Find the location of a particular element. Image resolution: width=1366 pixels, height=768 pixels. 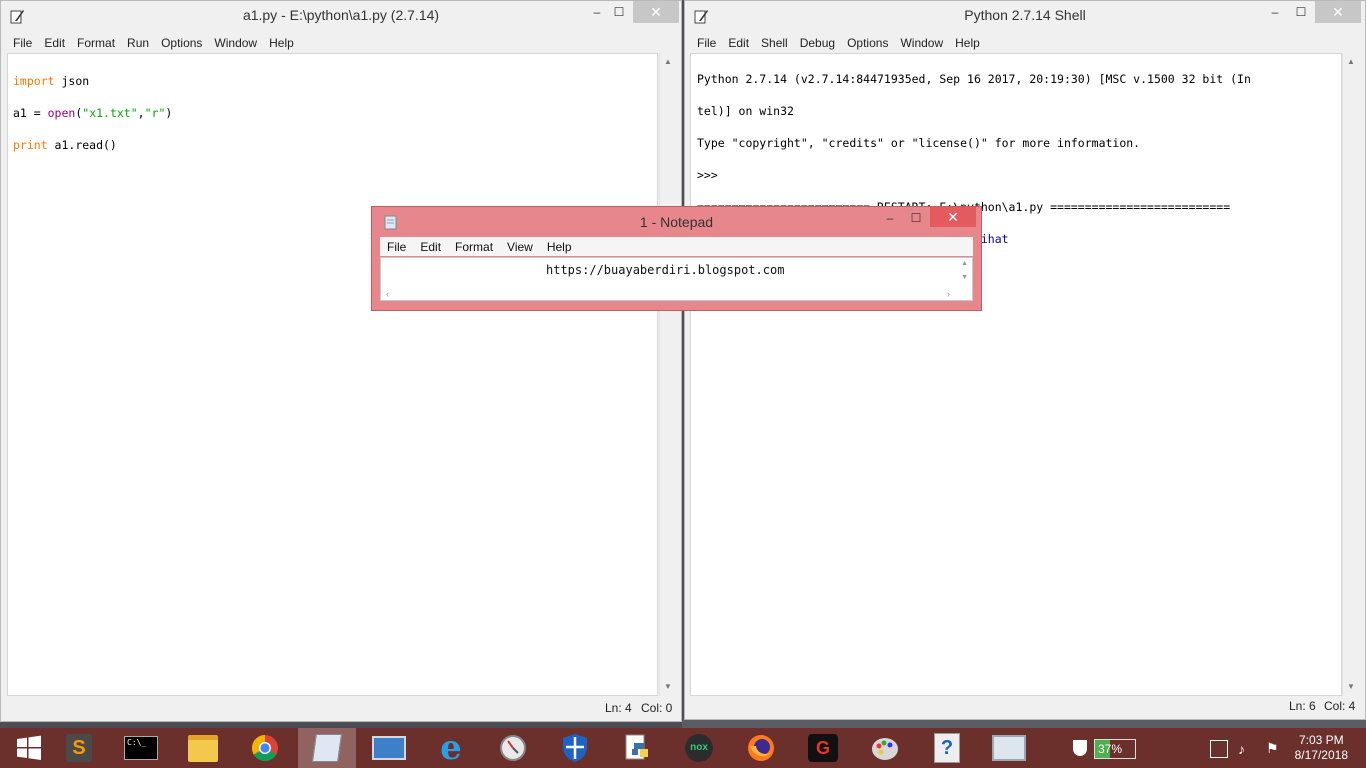

garena-icon: G is located at coordinates (823, 748).